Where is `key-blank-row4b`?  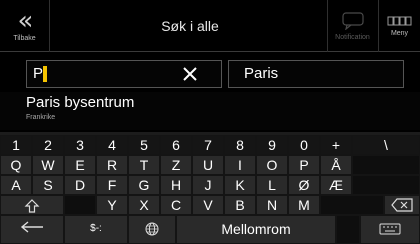
key-blank-row4b is located at coordinates (352, 205).